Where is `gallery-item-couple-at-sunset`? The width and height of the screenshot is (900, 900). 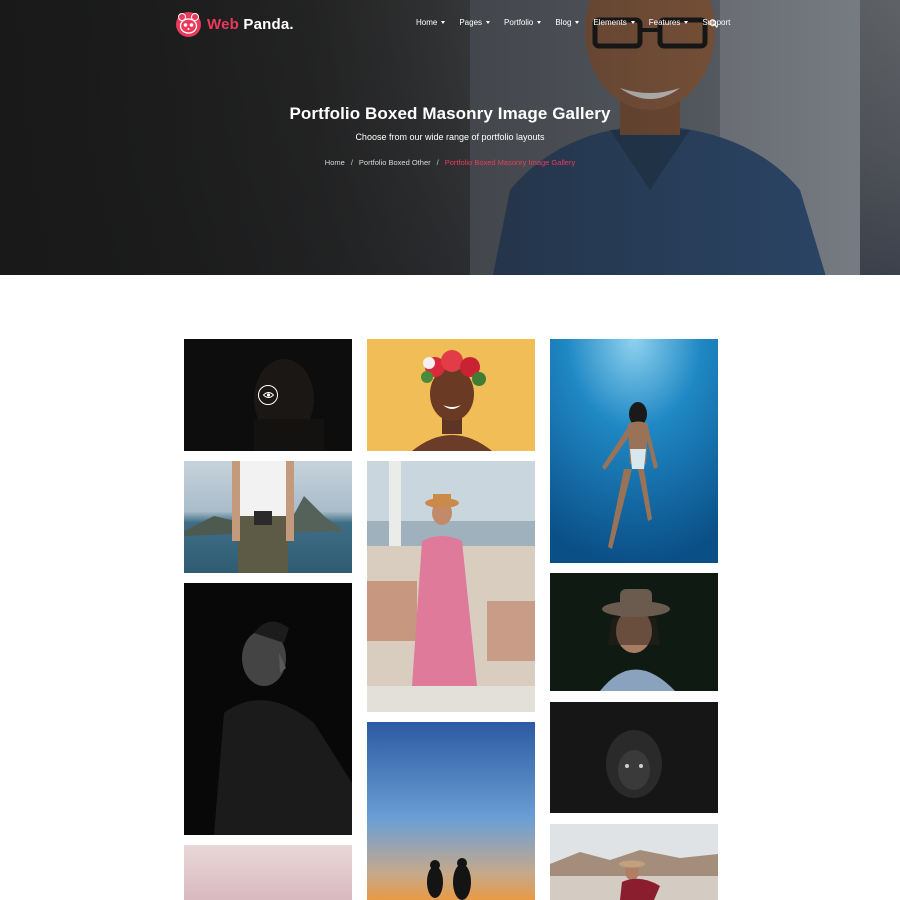 gallery-item-couple-at-sunset is located at coordinates (451, 811).